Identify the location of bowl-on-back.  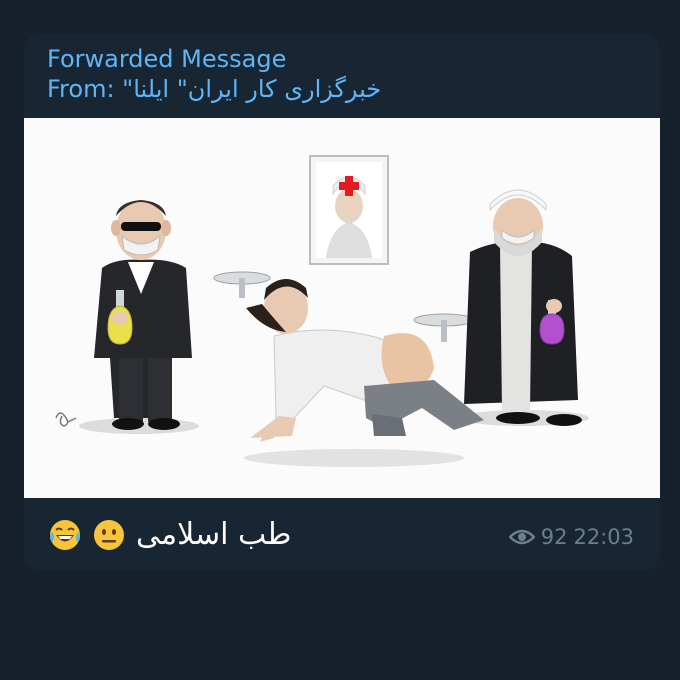
(444, 327).